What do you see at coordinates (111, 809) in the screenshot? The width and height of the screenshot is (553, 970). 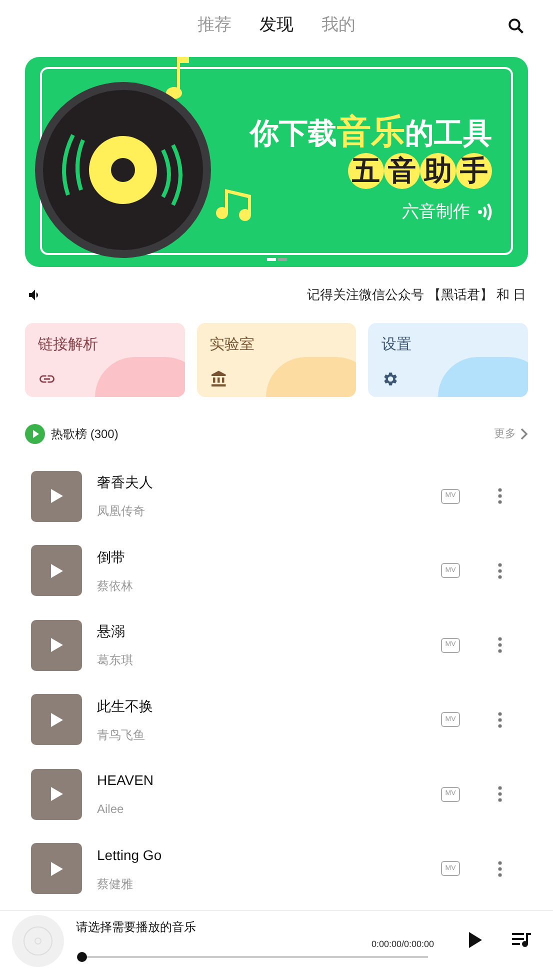 I see `song-artist: Ailee` at bounding box center [111, 809].